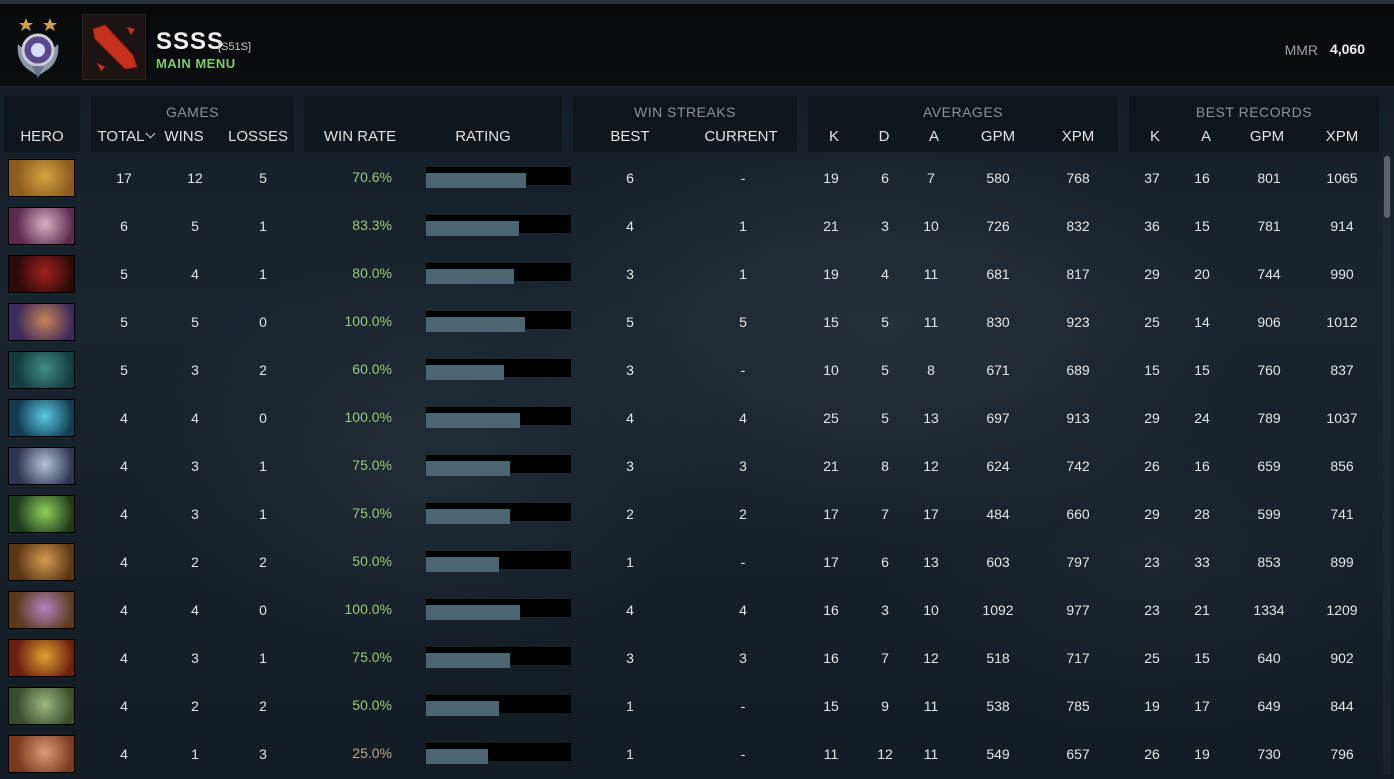 The width and height of the screenshot is (1394, 779). I want to click on group-title-averages: AVERAGES, so click(963, 112).